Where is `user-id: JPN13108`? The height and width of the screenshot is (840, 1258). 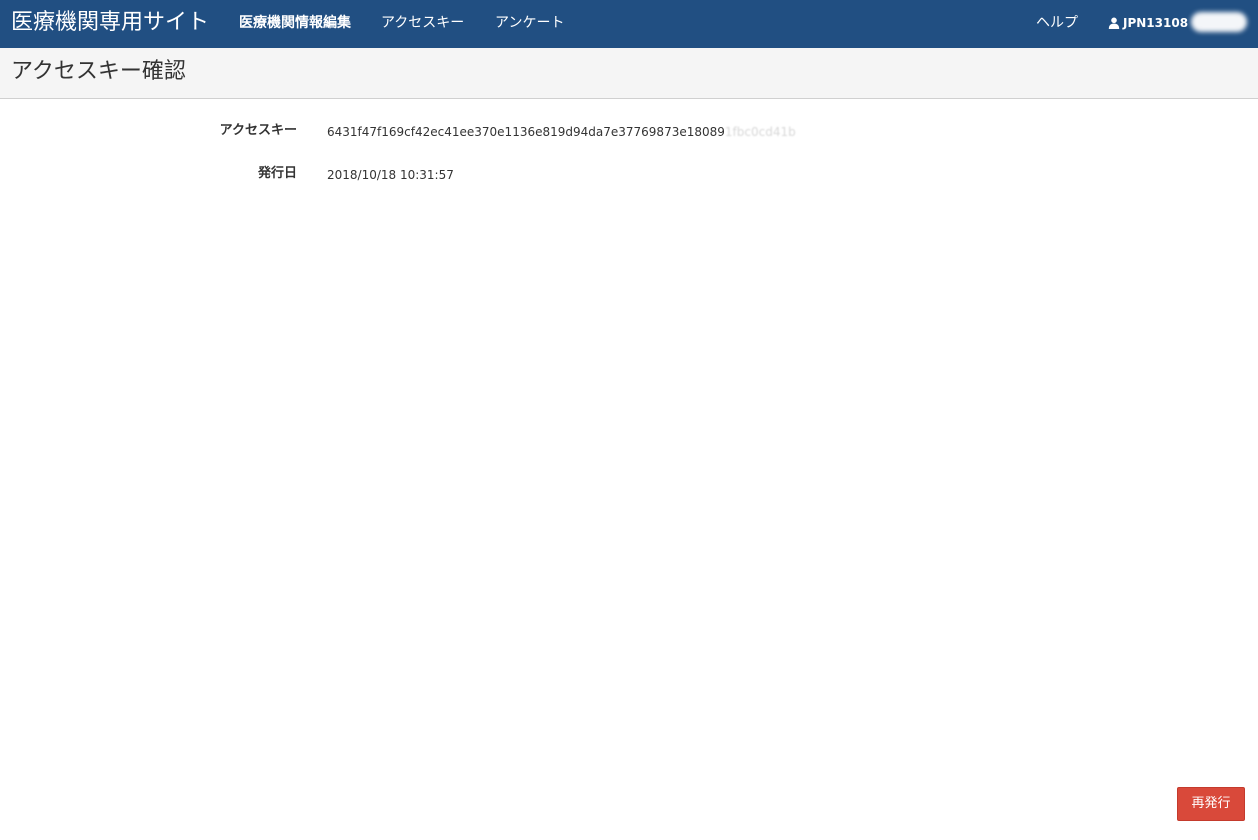
user-id: JPN13108 is located at coordinates (1156, 23).